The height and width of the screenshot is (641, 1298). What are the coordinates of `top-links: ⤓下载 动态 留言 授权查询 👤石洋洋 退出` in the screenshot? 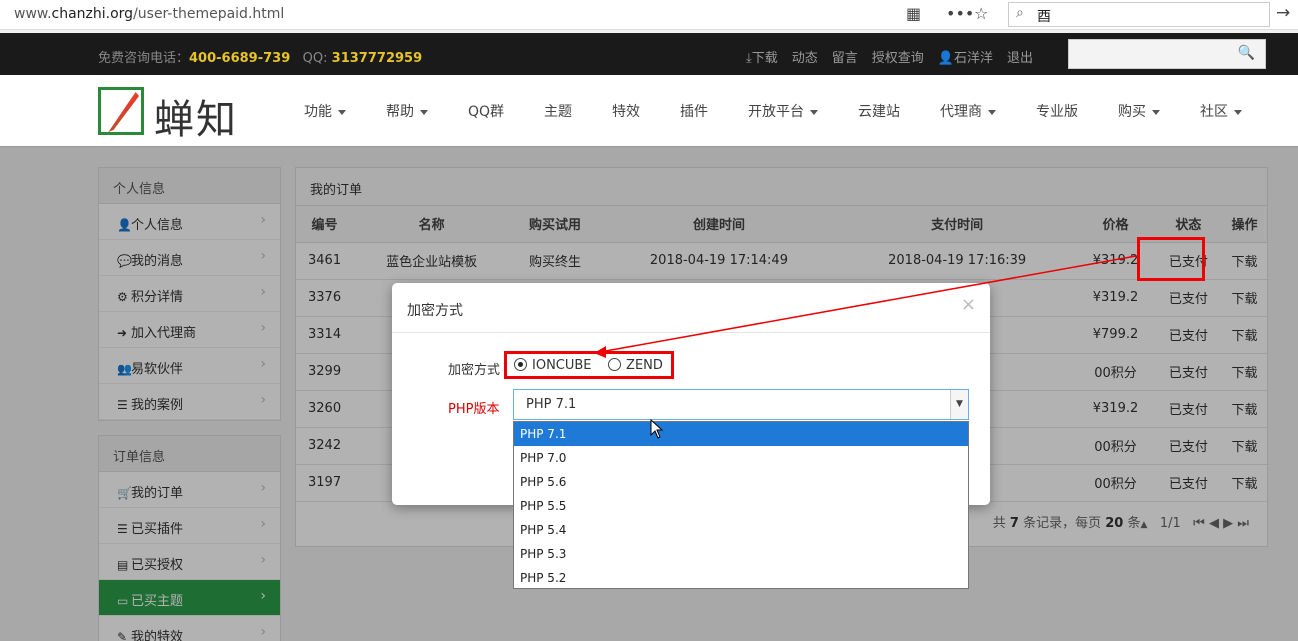 It's located at (889, 56).